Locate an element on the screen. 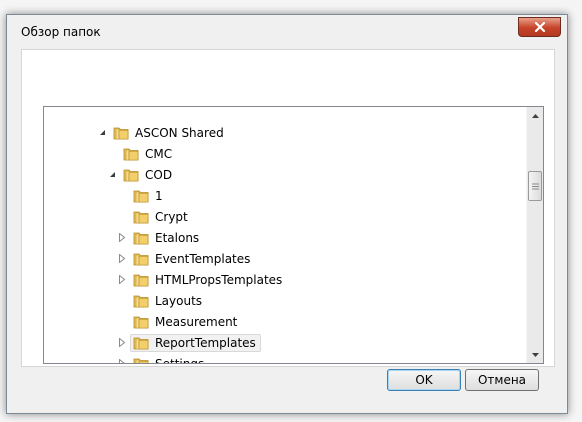  scroll-up-button is located at coordinates (535, 115).